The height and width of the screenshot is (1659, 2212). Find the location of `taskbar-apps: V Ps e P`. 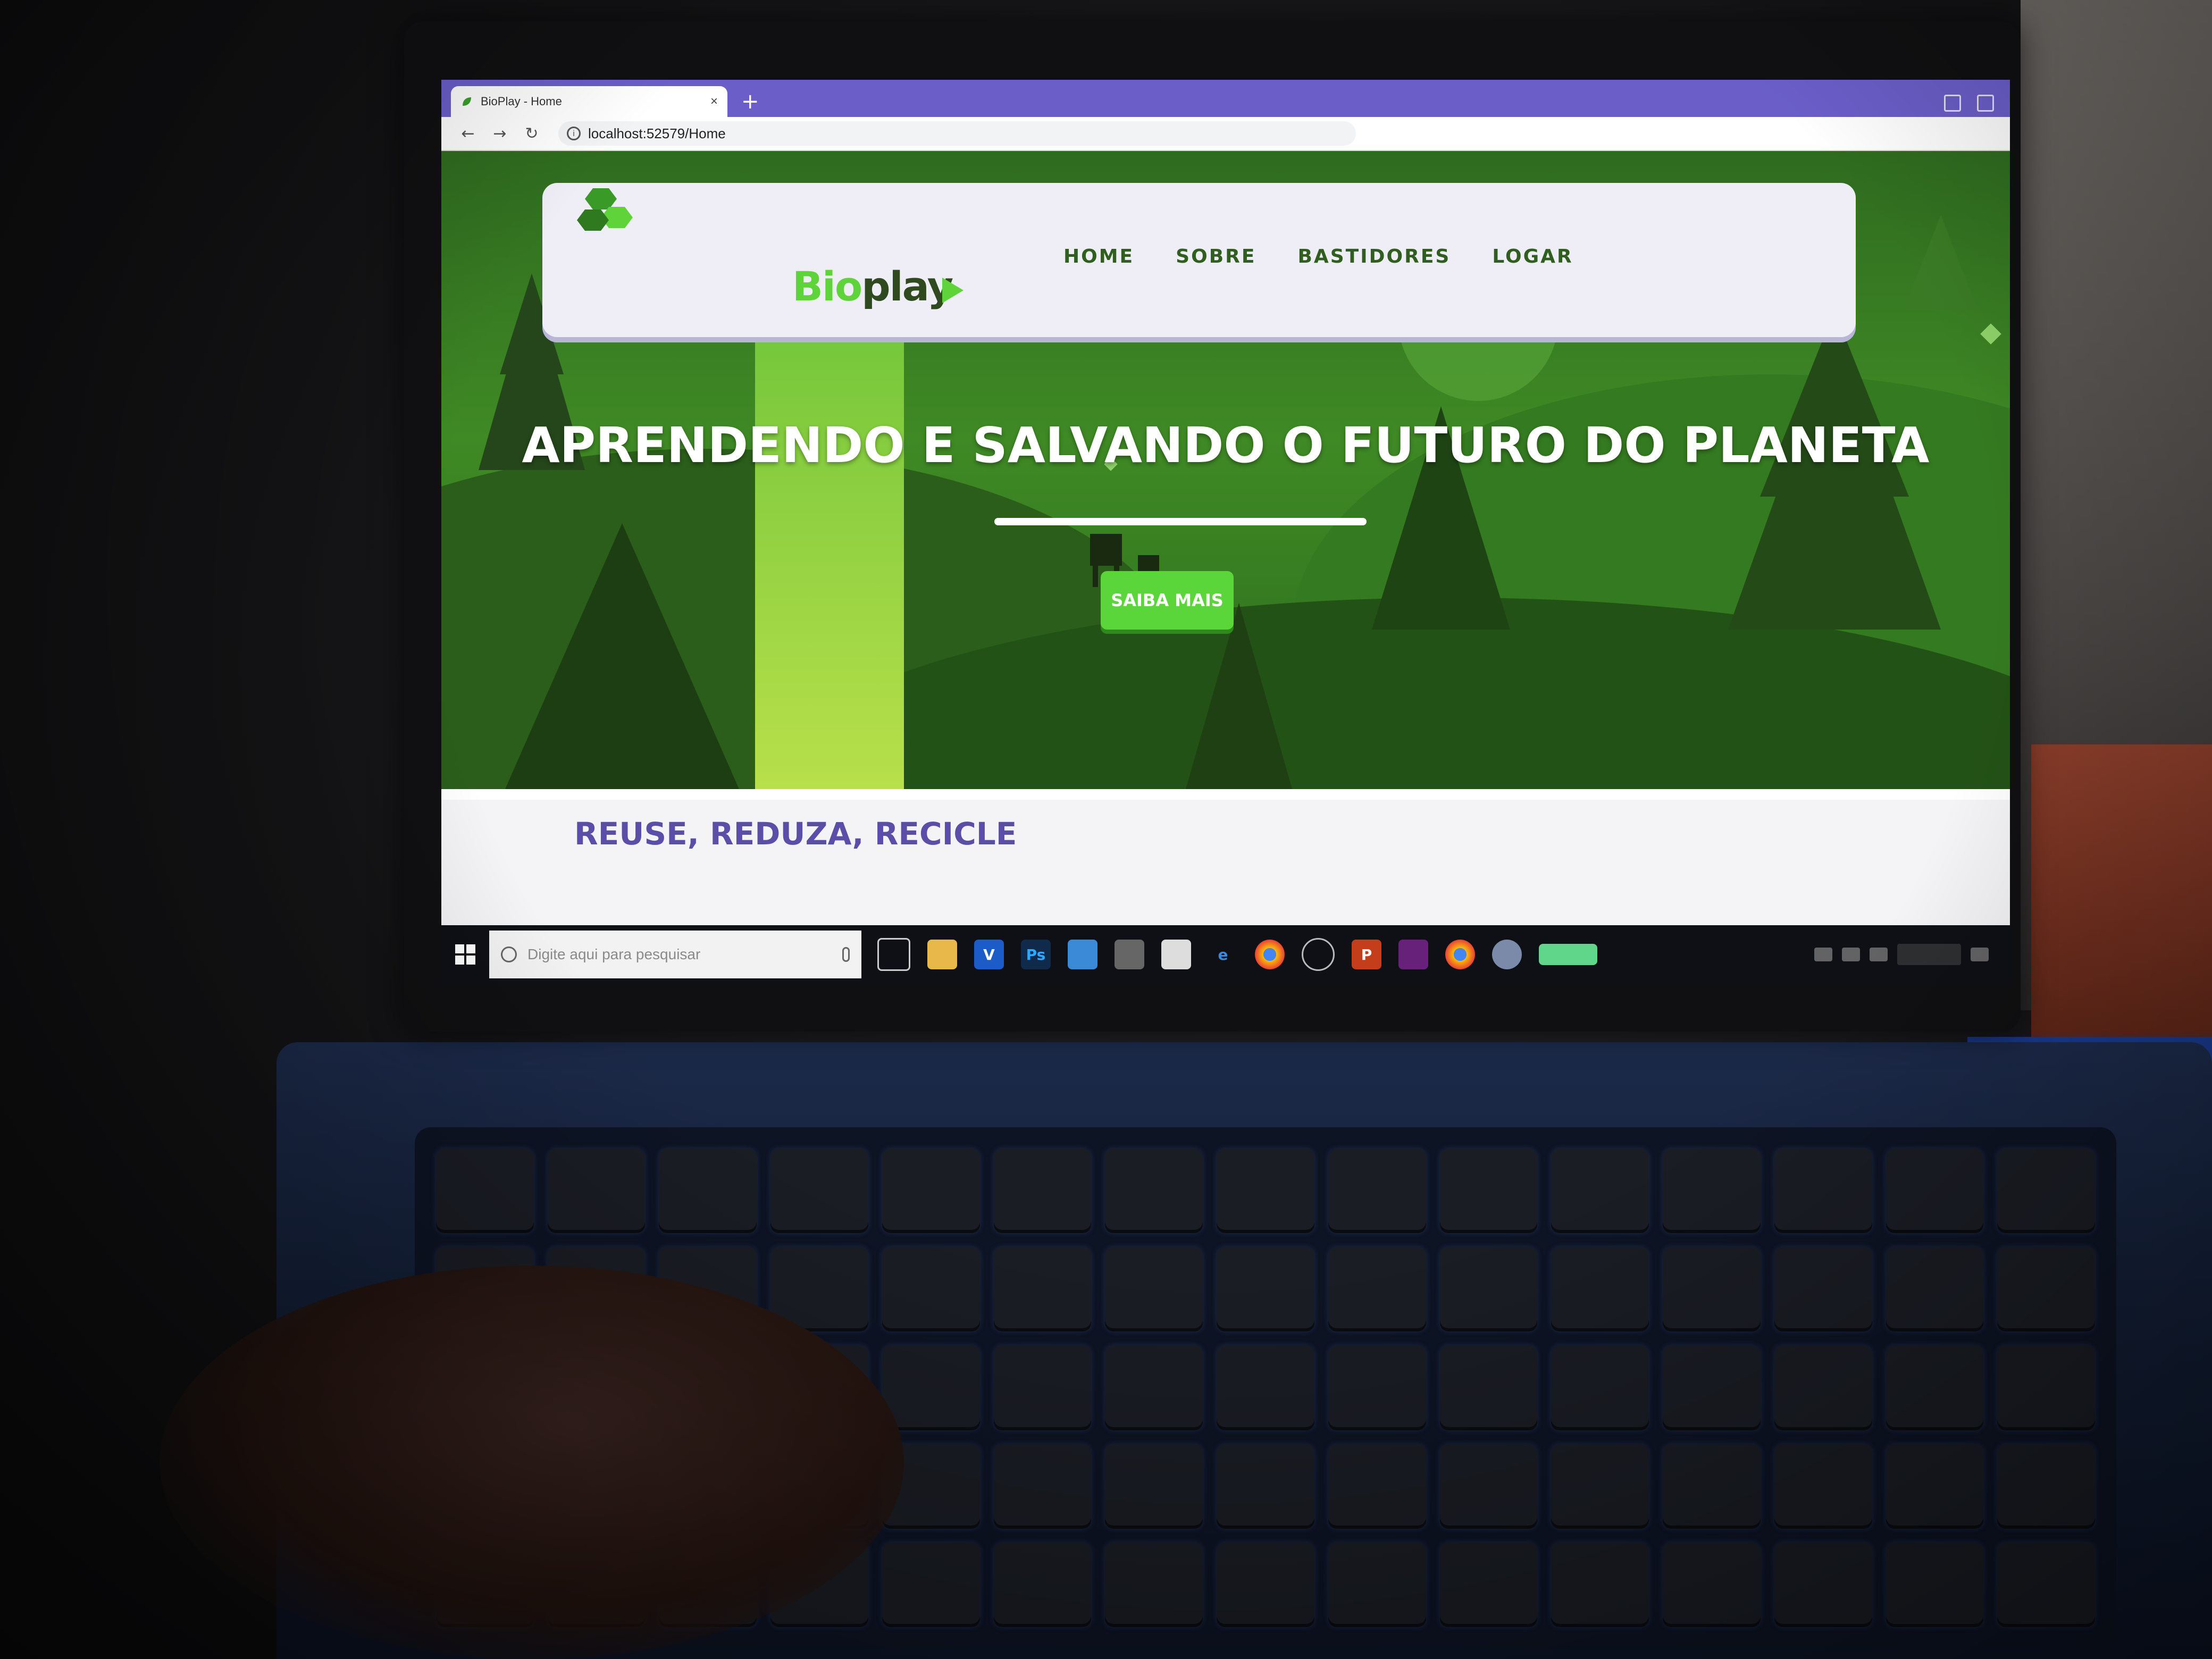

taskbar-apps: V Ps e P is located at coordinates (1237, 954).